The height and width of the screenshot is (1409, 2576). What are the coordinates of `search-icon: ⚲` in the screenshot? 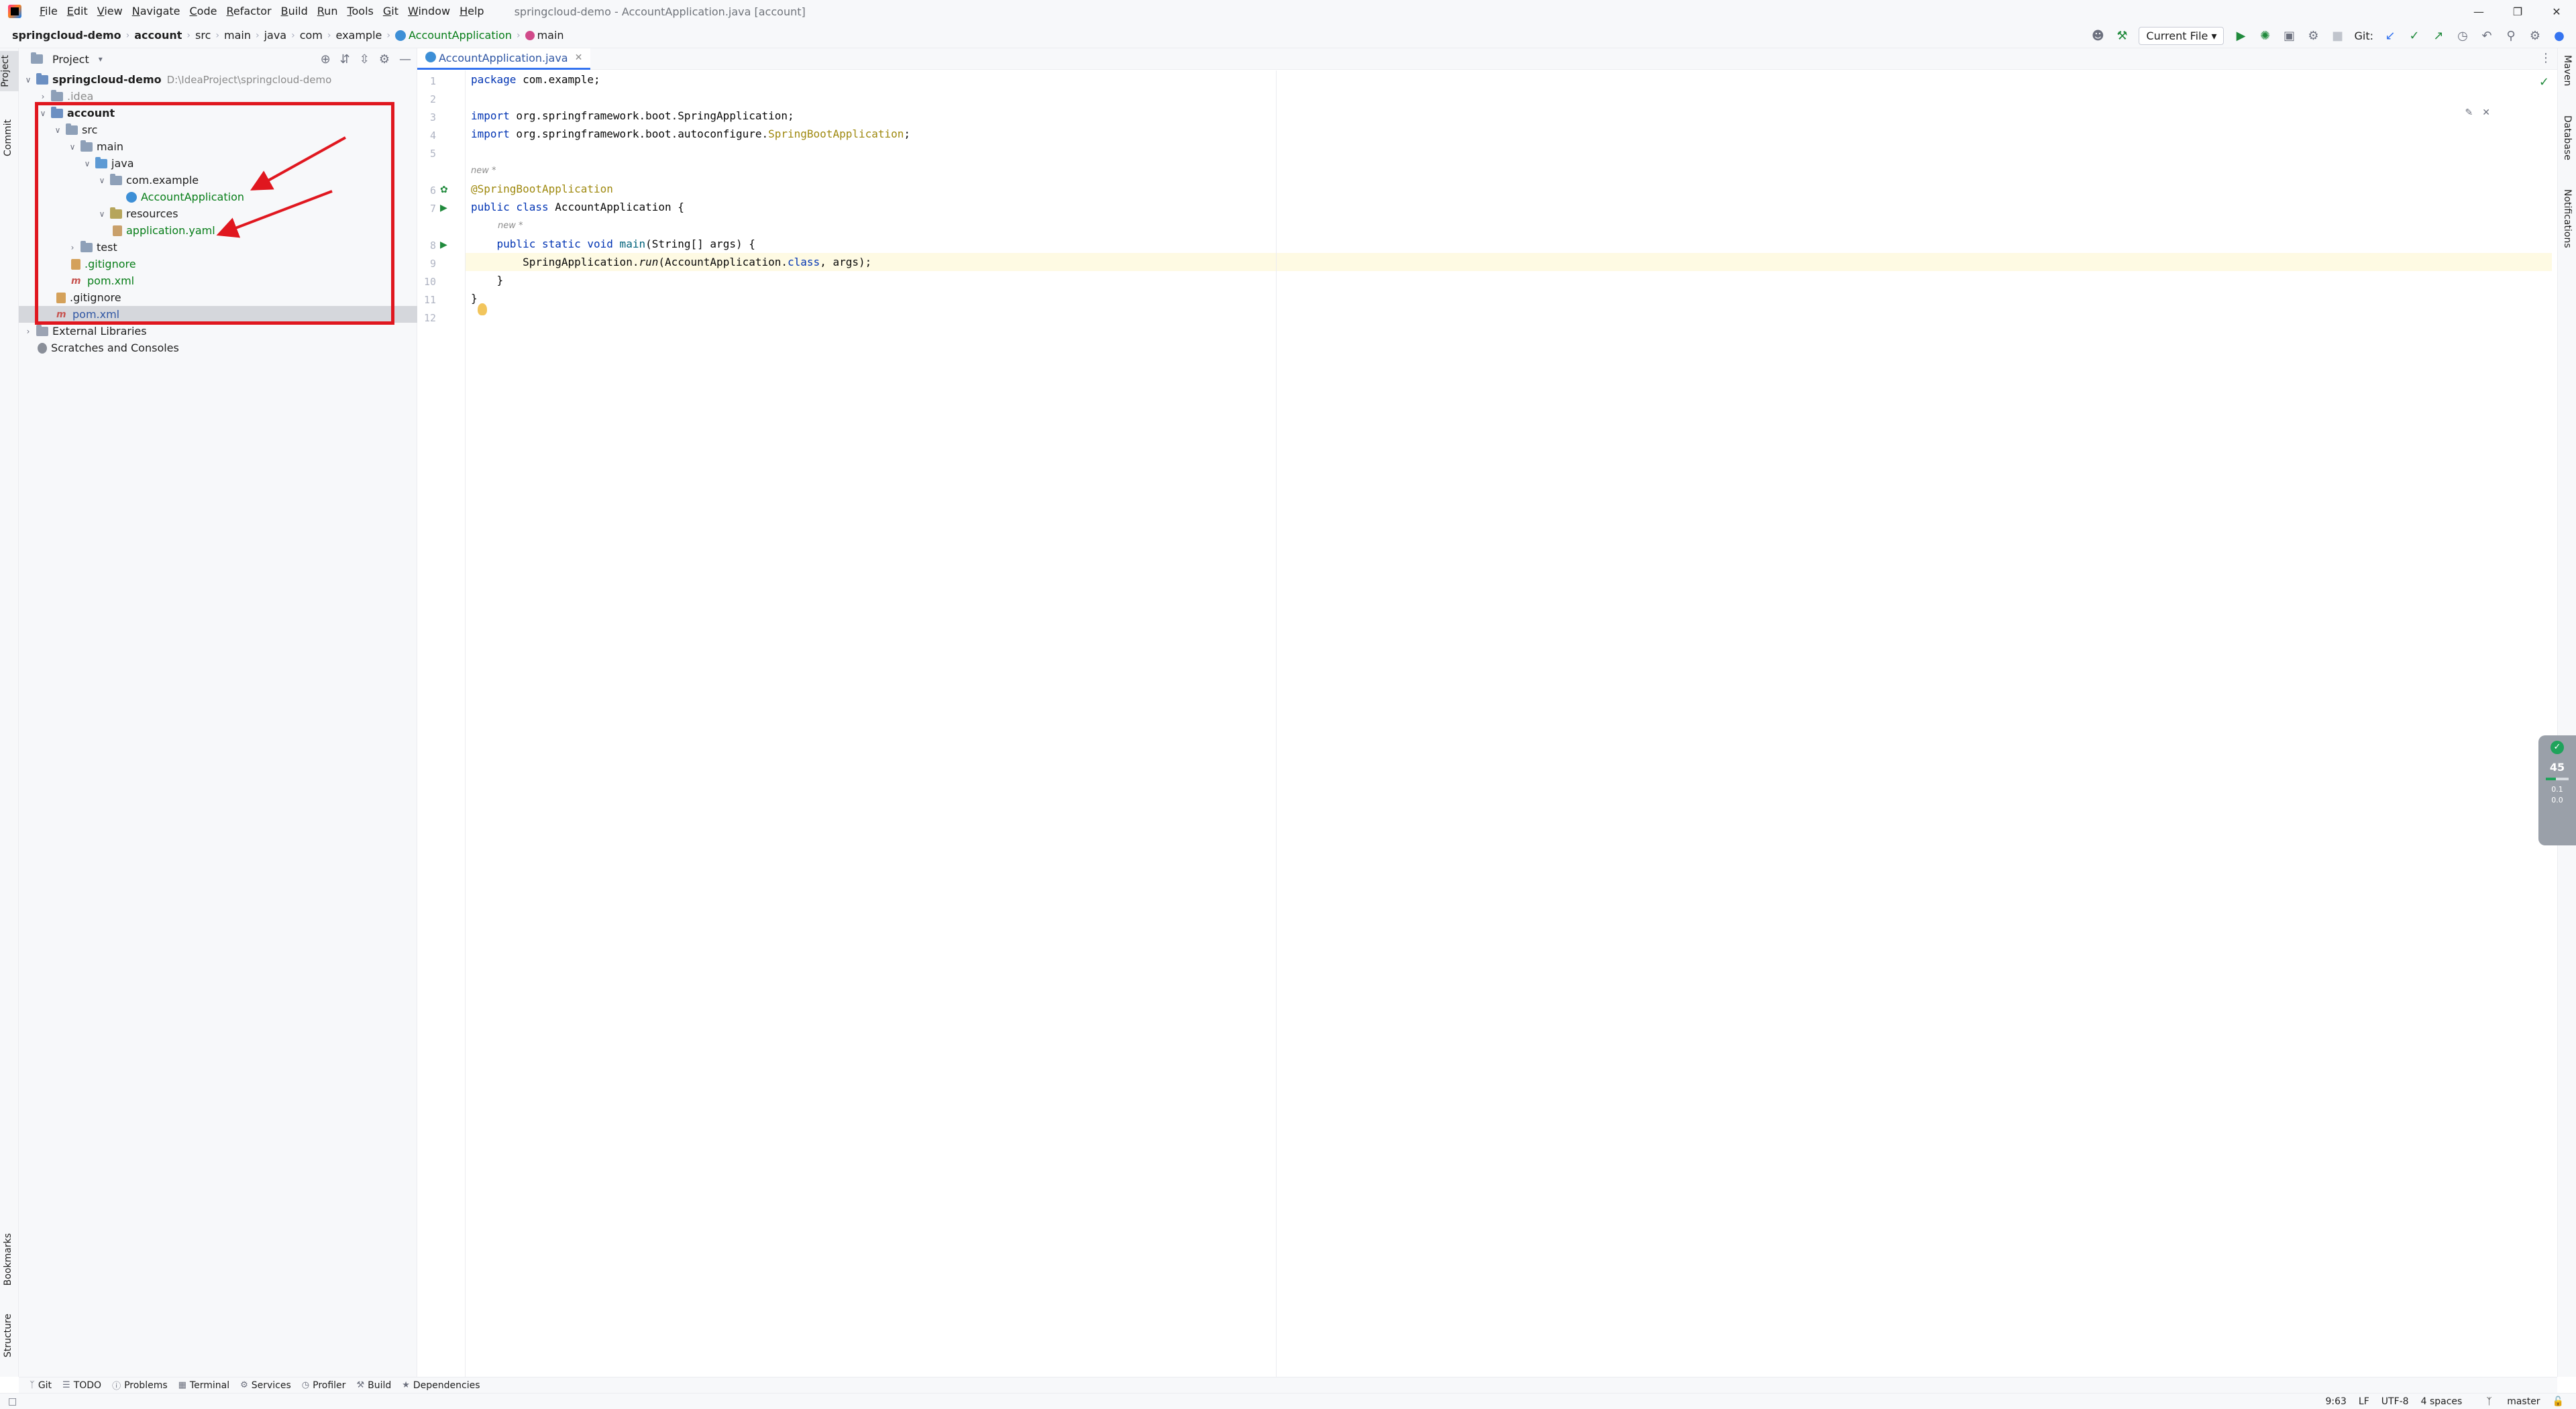 It's located at (2511, 35).